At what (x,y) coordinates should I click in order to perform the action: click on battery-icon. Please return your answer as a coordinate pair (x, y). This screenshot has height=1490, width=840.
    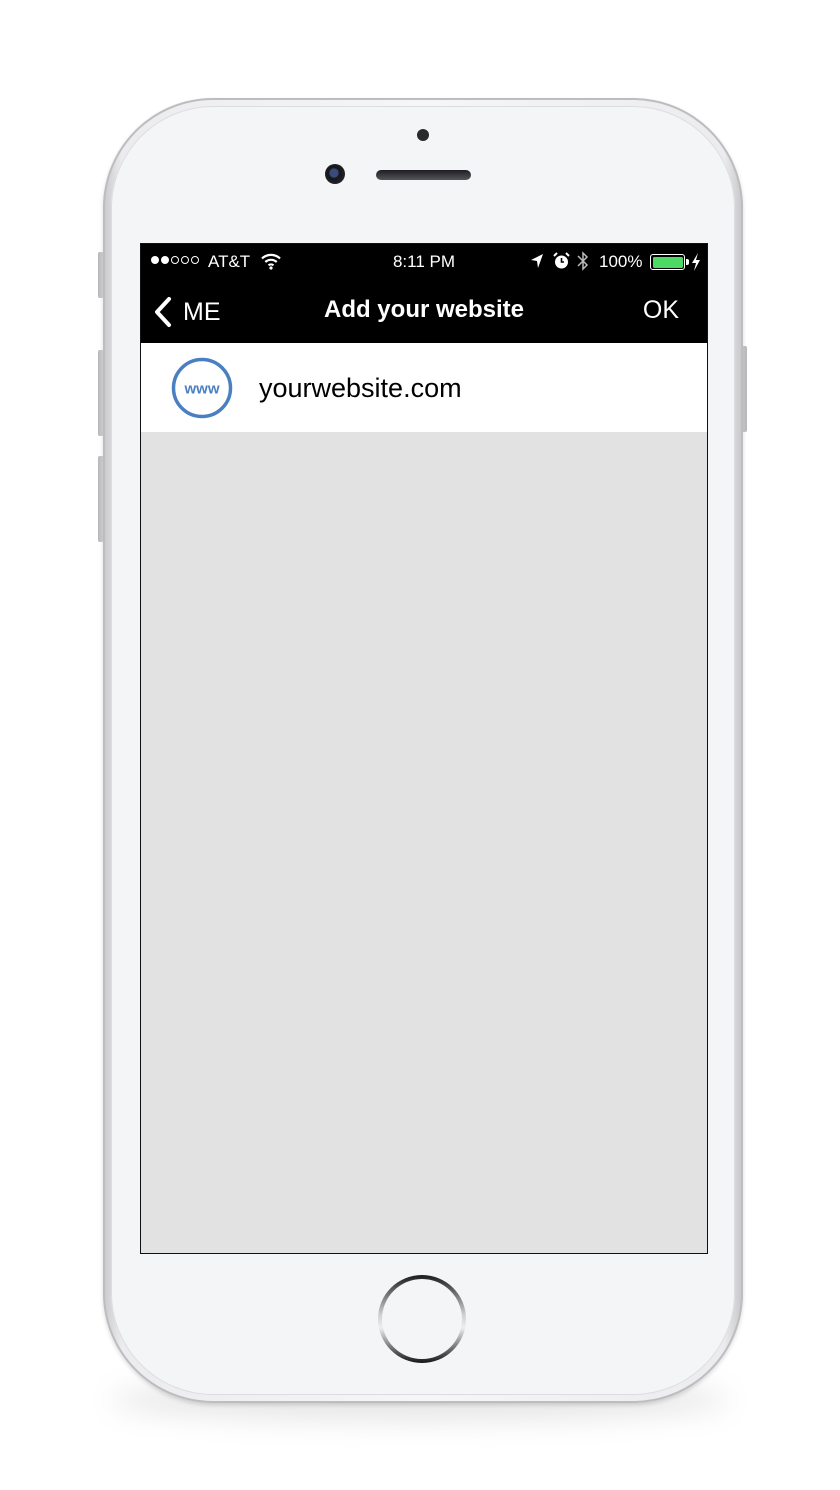
    Looking at the image, I should click on (667, 262).